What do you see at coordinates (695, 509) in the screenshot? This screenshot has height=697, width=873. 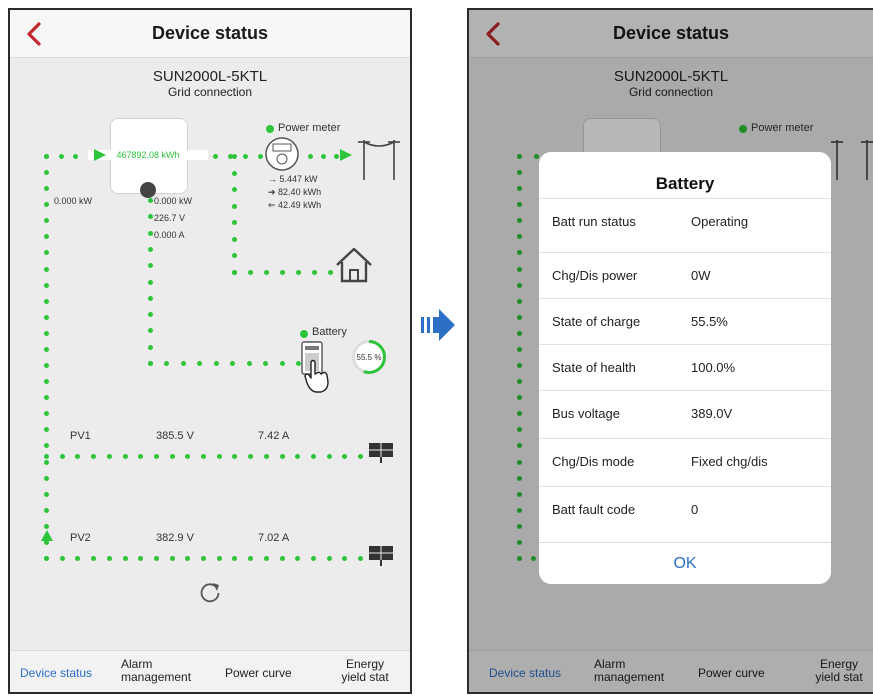 I see `row-value: 0` at bounding box center [695, 509].